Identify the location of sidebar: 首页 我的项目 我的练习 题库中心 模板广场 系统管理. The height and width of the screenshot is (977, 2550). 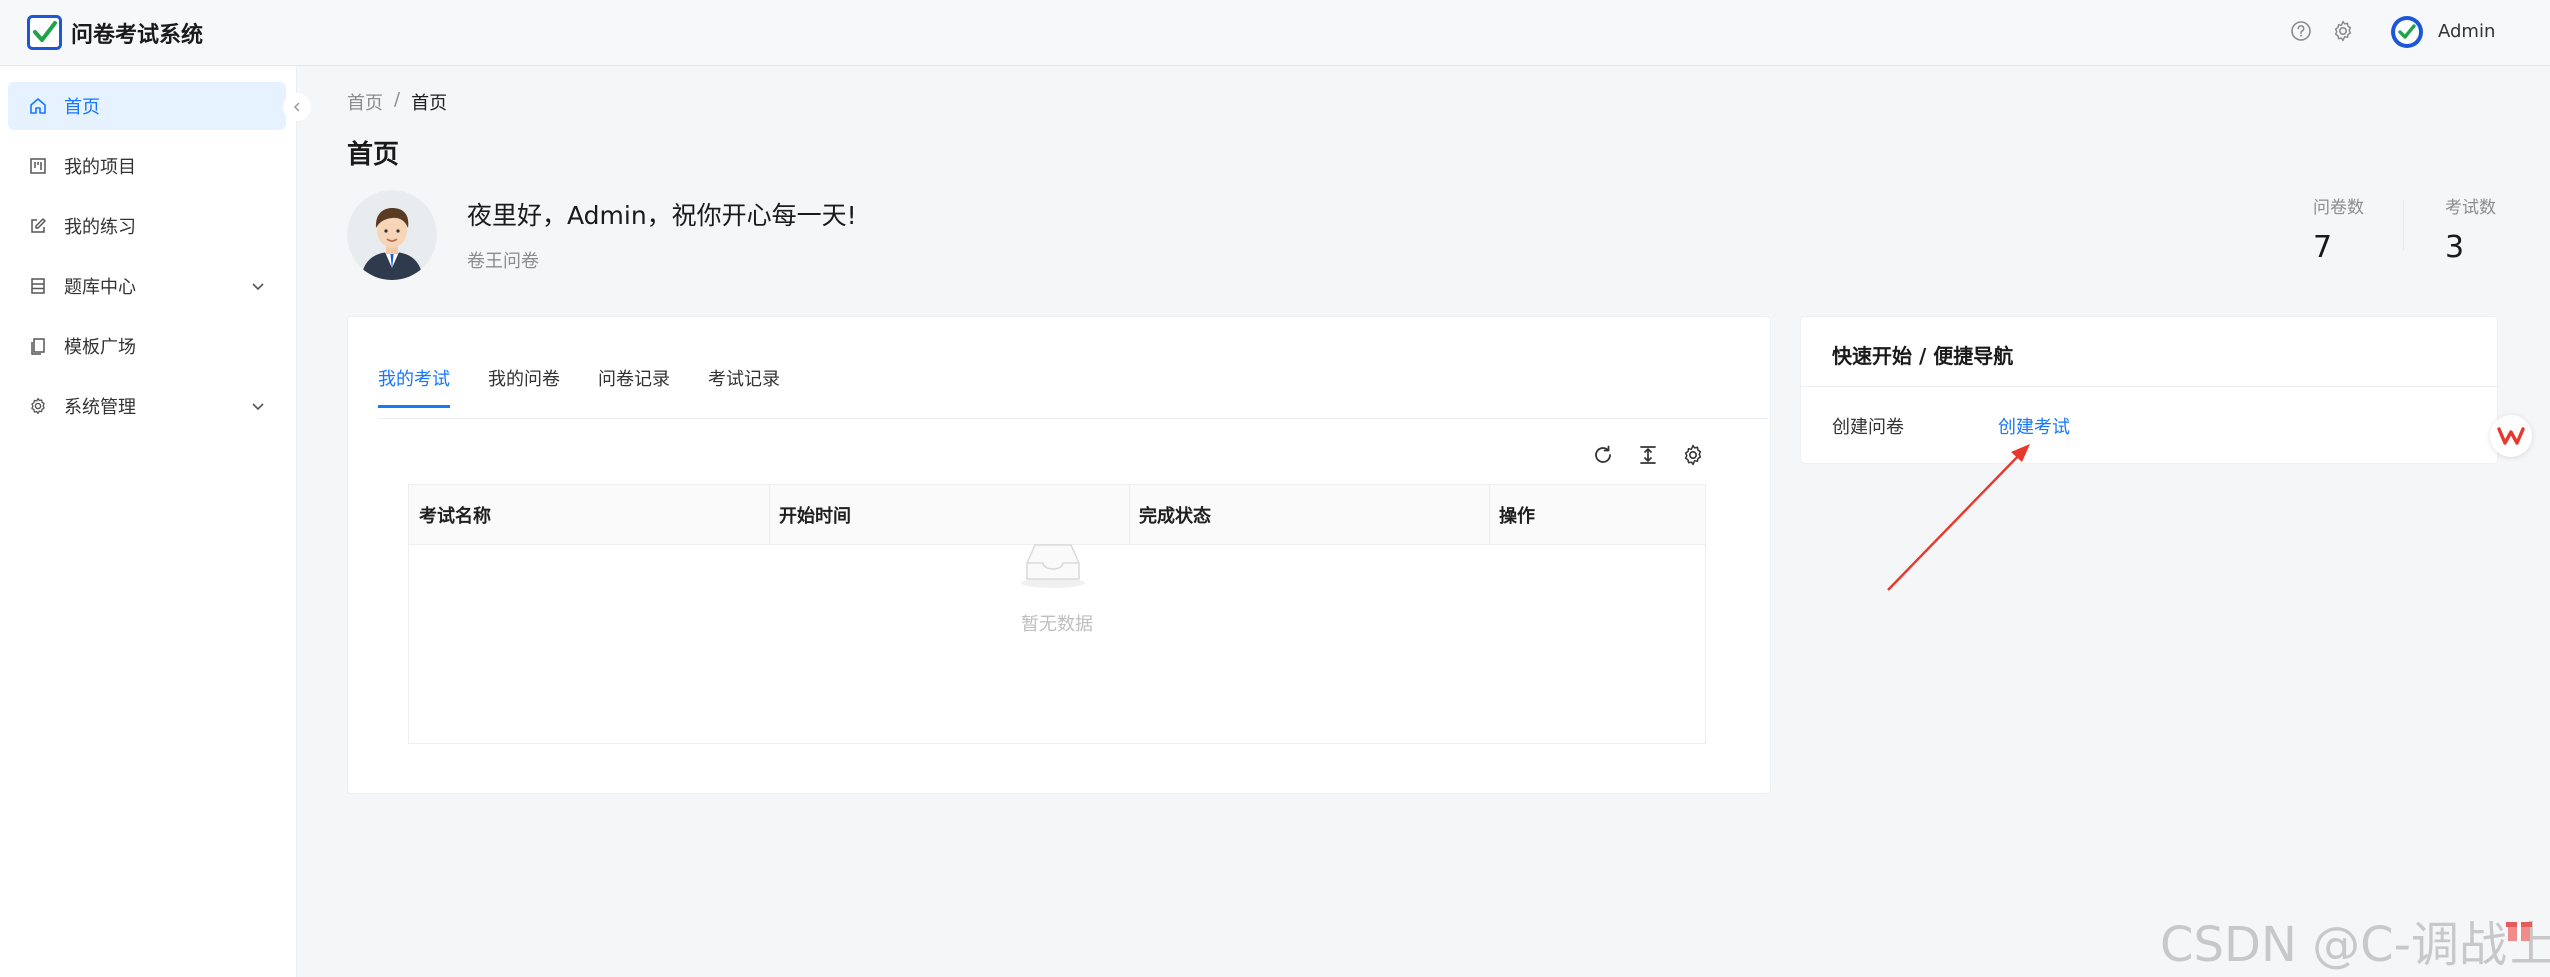
(148, 521).